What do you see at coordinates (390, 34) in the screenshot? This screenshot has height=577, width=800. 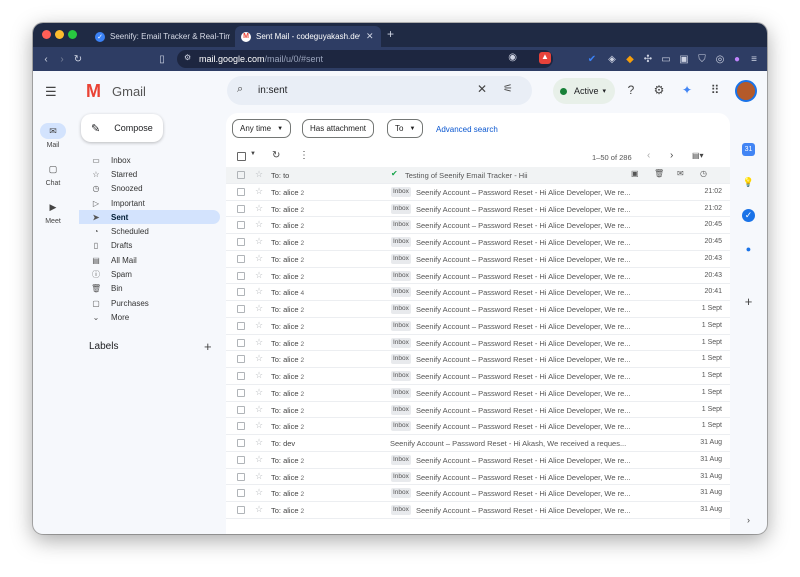 I see `new-tab-button: +` at bounding box center [390, 34].